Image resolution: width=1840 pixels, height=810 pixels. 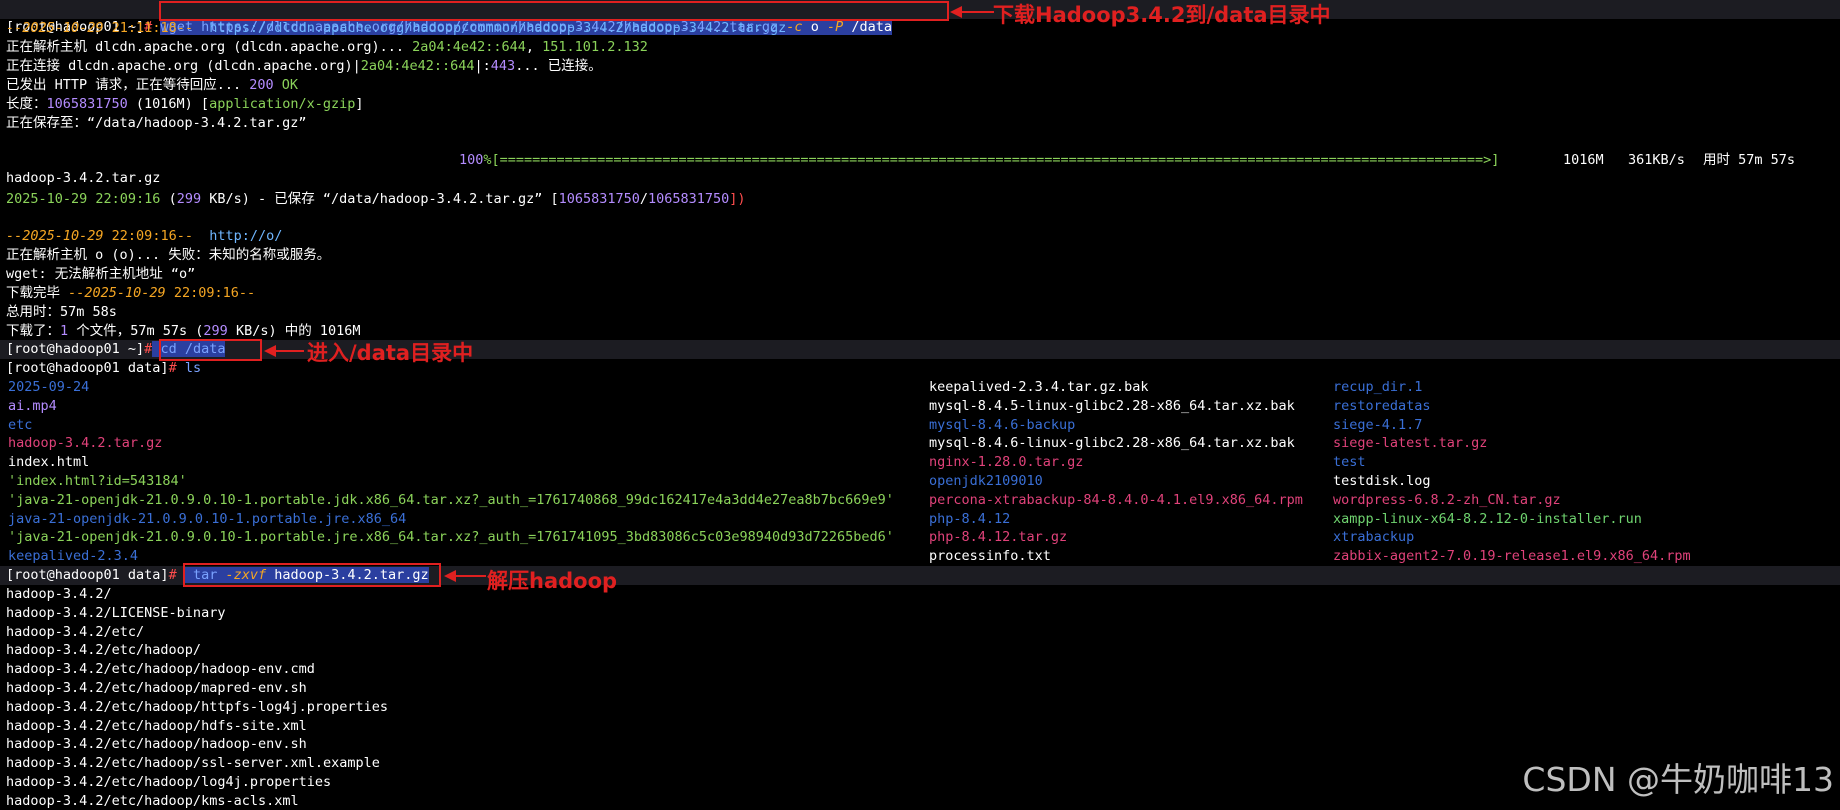 I want to click on output-line: 已发出 HTTP 请求，正在等待回应... 200 OK, so click(x=152, y=85).